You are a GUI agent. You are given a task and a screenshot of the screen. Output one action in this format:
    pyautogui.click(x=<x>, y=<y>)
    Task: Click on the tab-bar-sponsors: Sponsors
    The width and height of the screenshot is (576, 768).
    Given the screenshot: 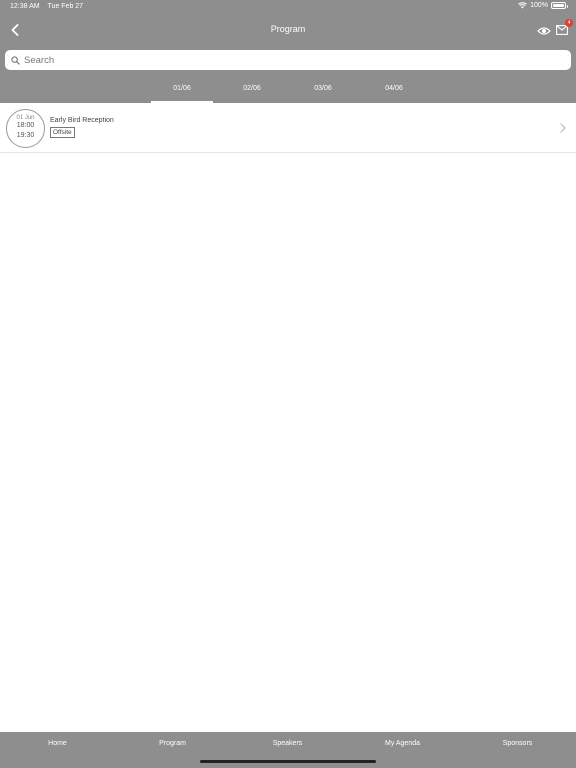 What is the action you would take?
    pyautogui.click(x=517, y=743)
    